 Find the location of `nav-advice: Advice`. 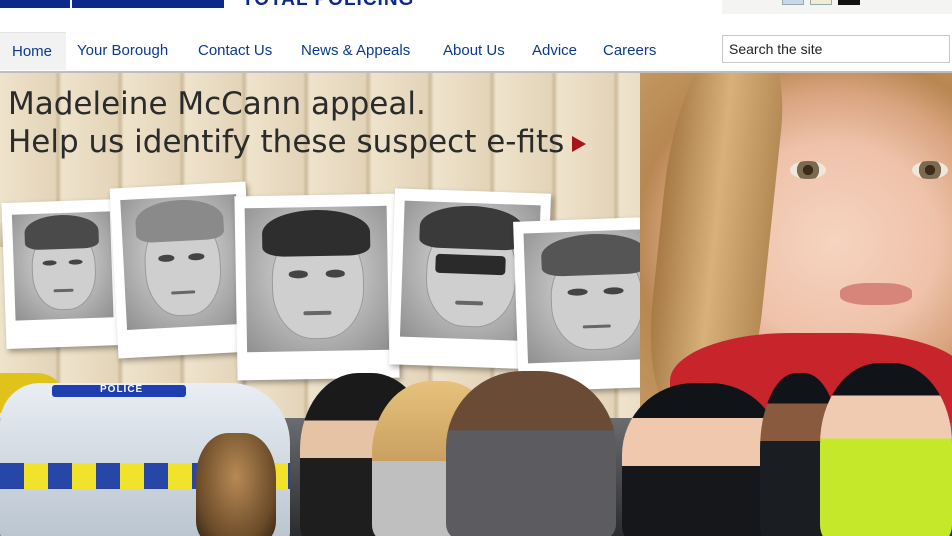

nav-advice: Advice is located at coordinates (554, 51).